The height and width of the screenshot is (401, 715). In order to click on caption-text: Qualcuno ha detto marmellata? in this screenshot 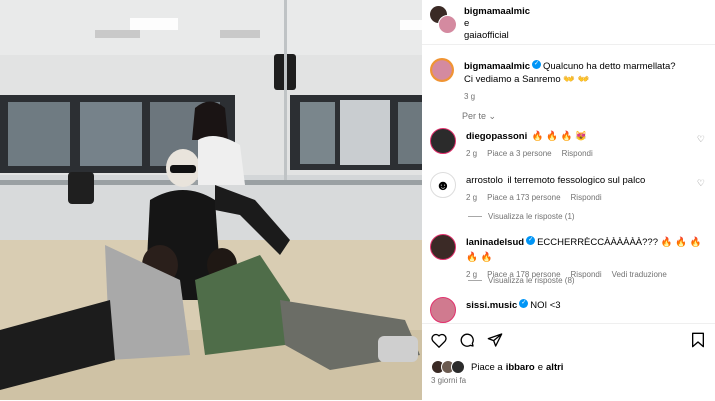, I will do `click(609, 66)`.